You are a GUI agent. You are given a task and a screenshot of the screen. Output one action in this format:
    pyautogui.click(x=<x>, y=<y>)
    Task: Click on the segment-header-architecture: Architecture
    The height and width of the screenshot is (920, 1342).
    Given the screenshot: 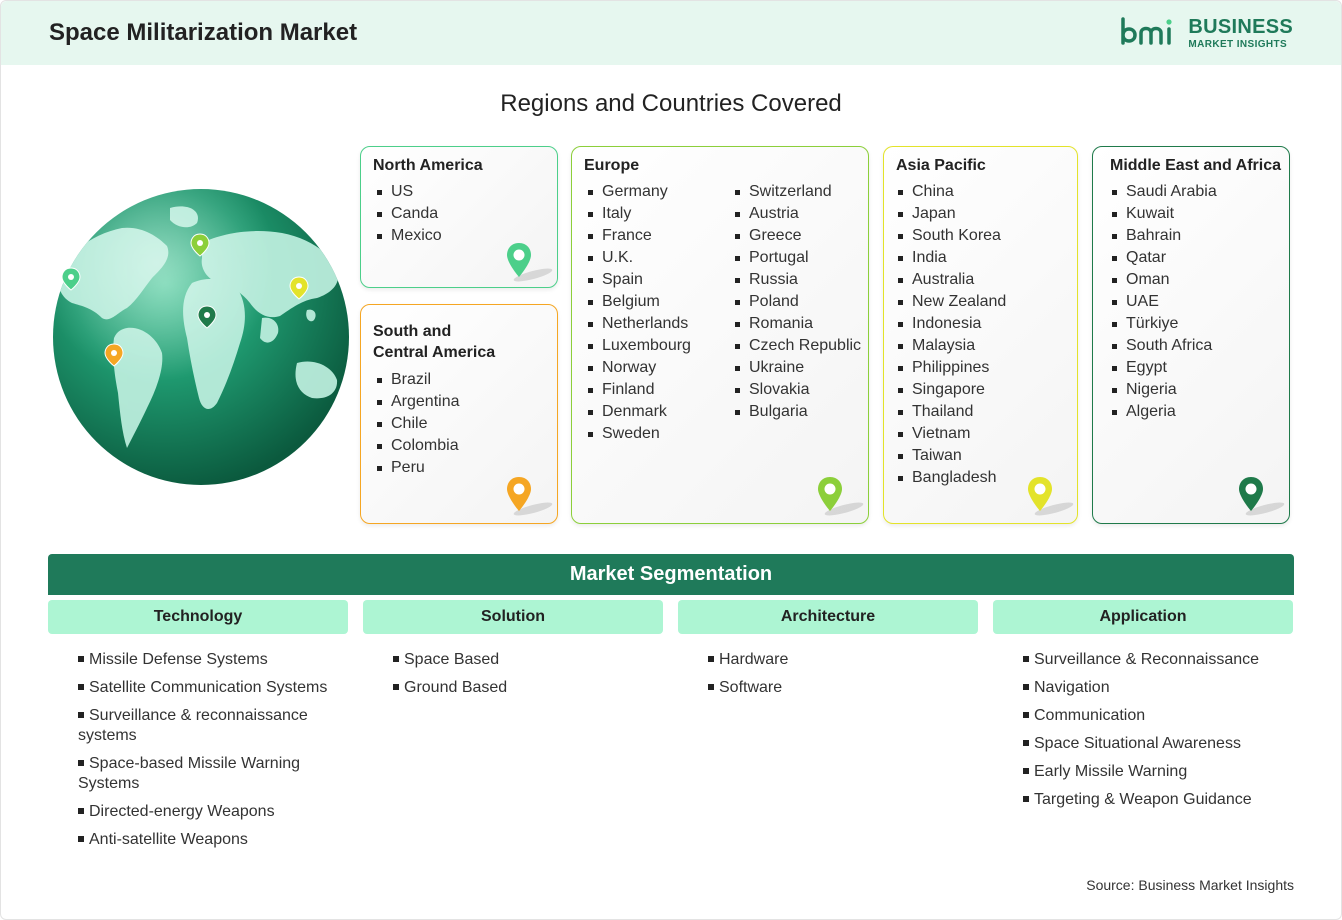 What is the action you would take?
    pyautogui.click(x=828, y=617)
    